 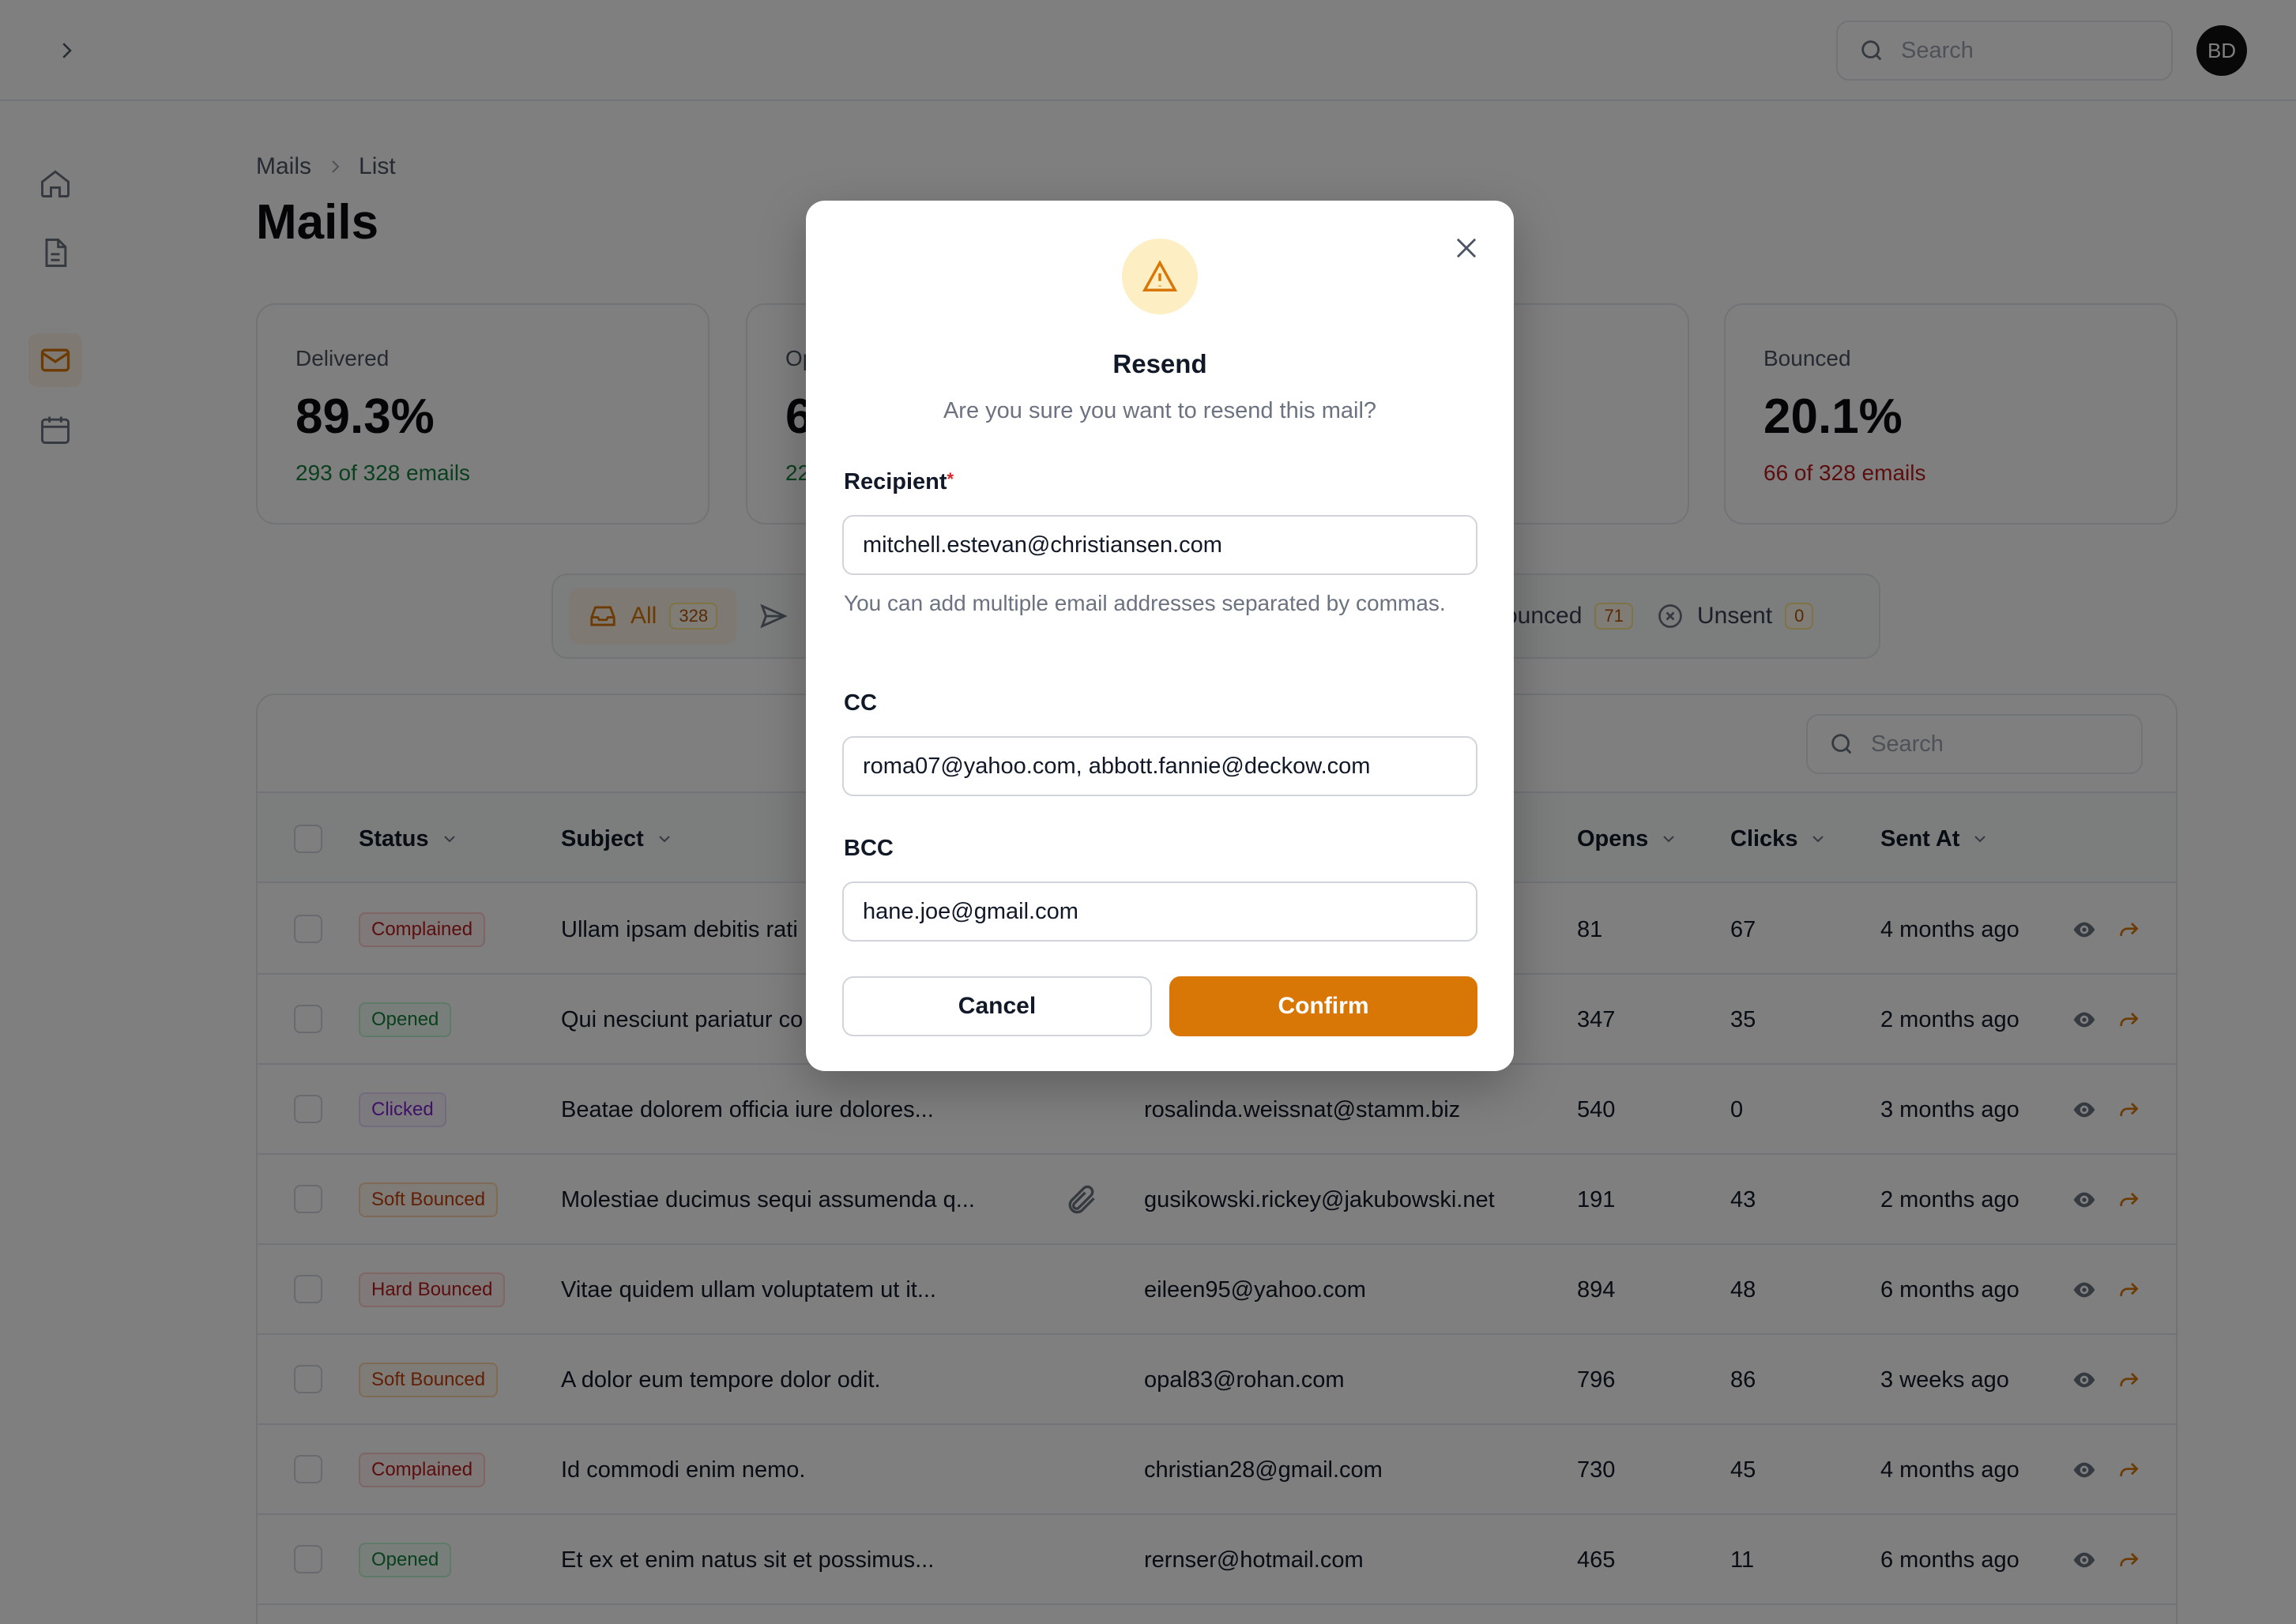 I want to click on warning-badge, so click(x=1160, y=276).